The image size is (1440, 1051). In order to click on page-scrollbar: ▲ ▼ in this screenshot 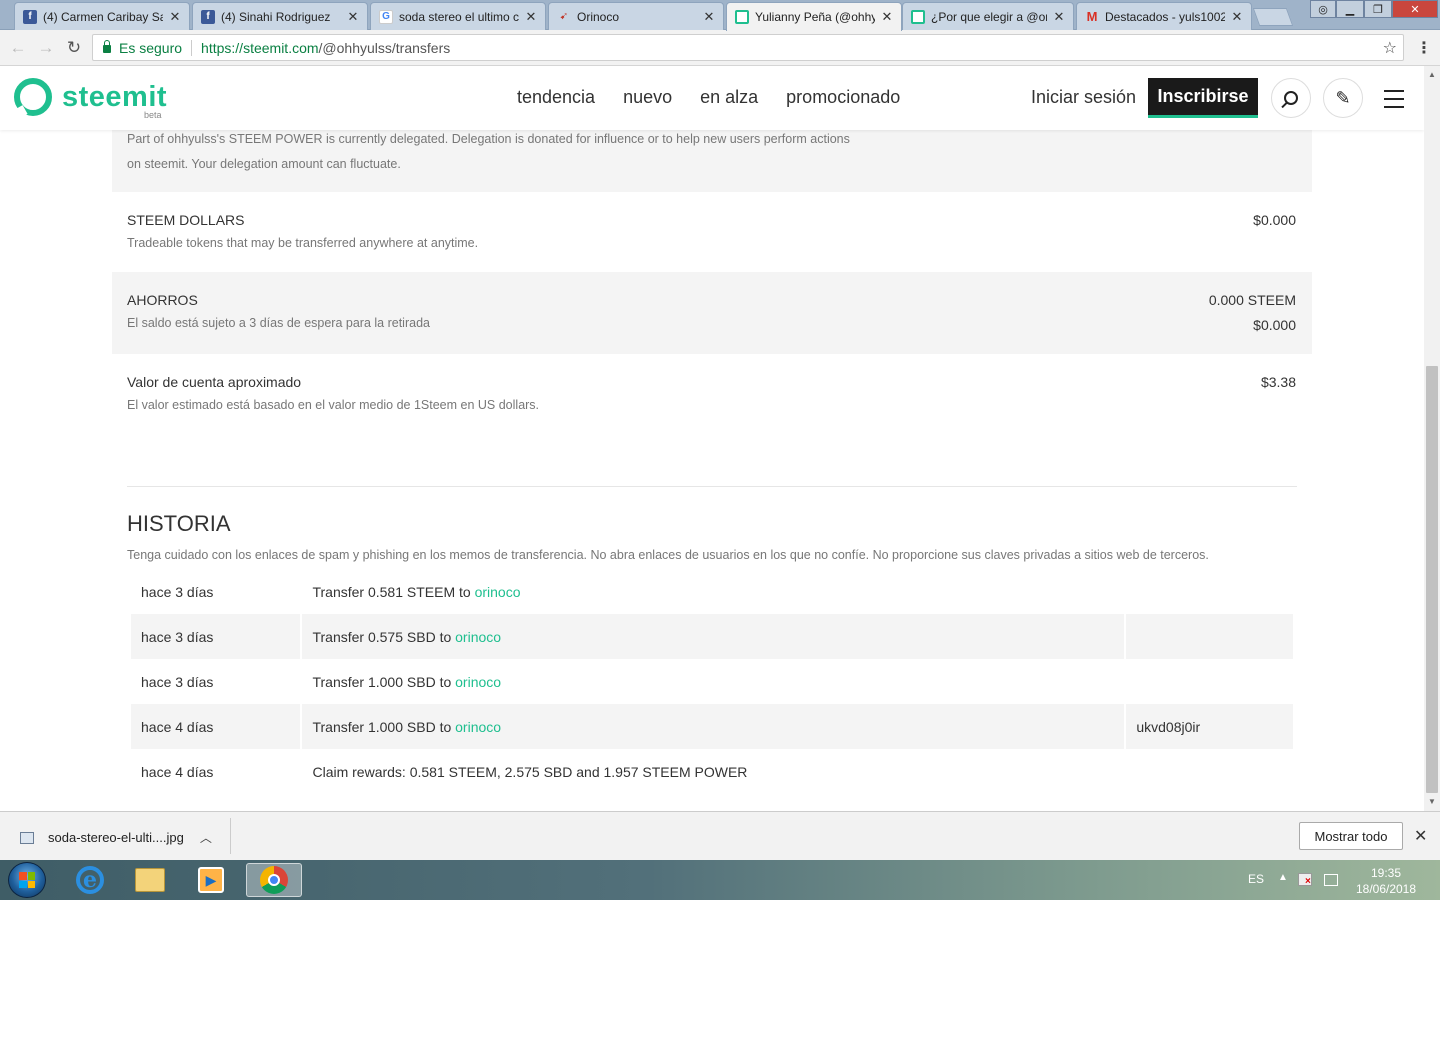, I will do `click(1432, 438)`.